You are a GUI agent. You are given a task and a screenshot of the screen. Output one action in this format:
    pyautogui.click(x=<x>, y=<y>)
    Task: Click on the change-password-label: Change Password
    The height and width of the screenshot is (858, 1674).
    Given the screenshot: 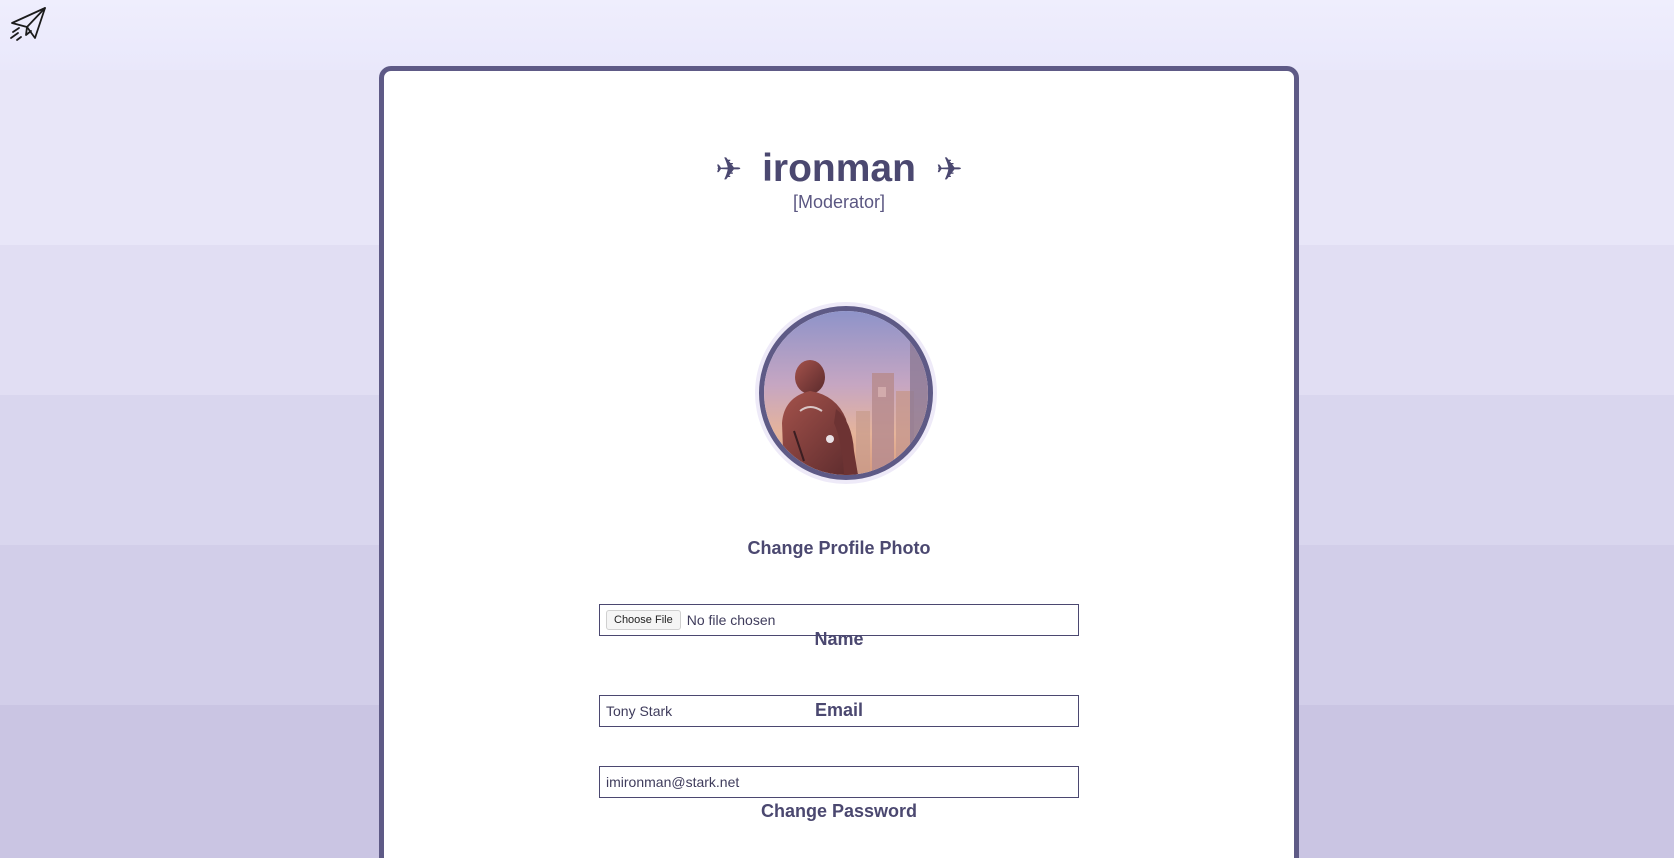 What is the action you would take?
    pyautogui.click(x=839, y=811)
    